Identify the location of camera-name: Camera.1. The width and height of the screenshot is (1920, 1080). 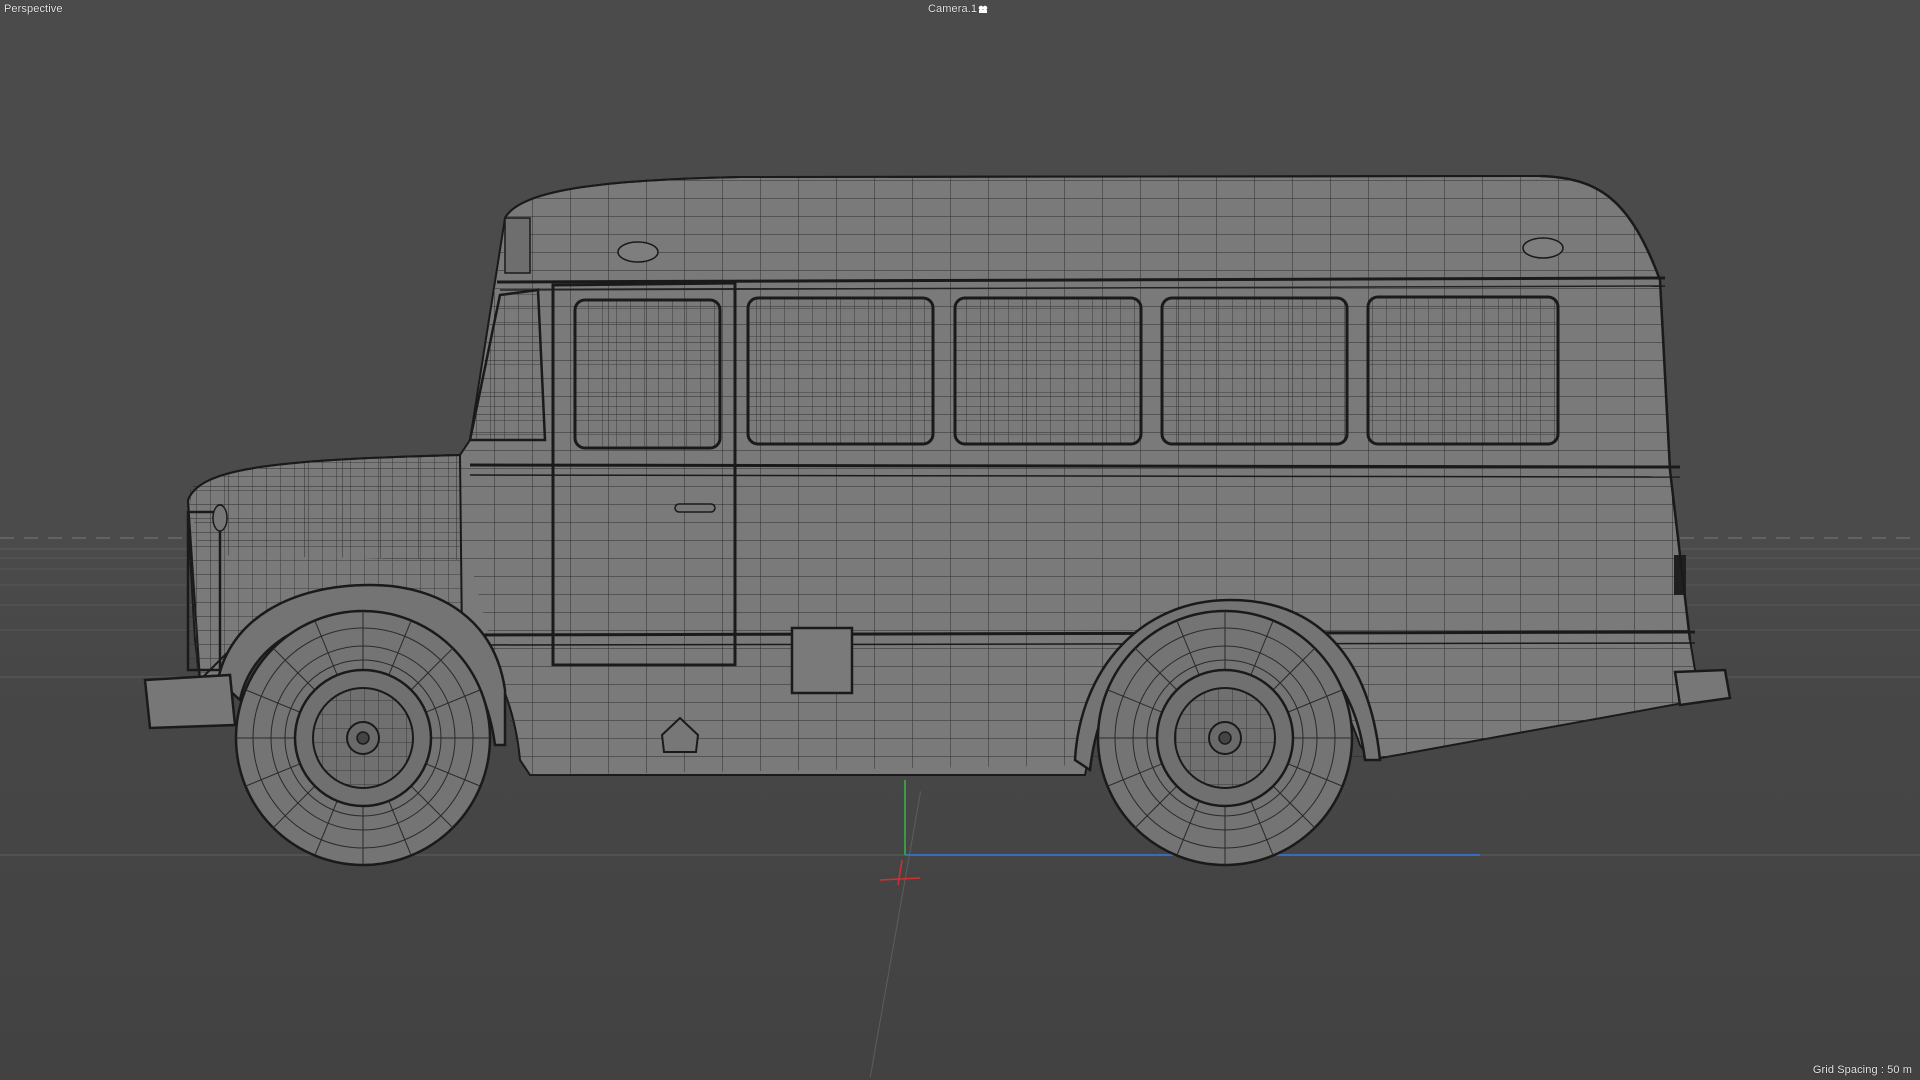
(953, 9).